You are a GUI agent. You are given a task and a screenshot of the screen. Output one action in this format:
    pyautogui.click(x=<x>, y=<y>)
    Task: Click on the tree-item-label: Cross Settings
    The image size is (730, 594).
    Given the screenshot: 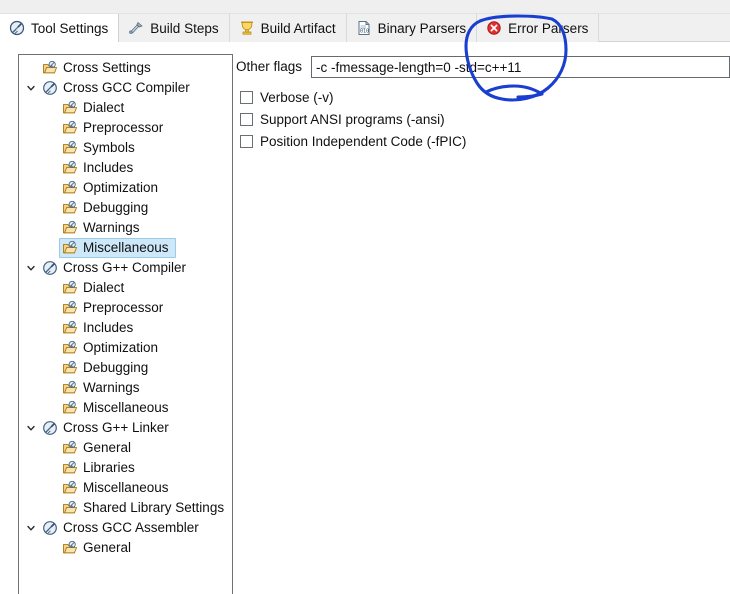 What is the action you would take?
    pyautogui.click(x=107, y=67)
    